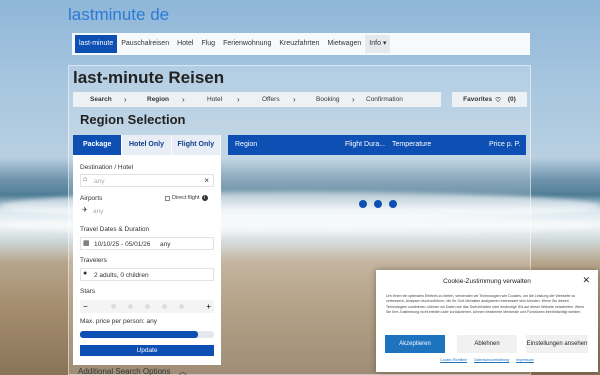 This screenshot has height=375, width=600. I want to click on page-title: last-minute Reisen, so click(149, 77).